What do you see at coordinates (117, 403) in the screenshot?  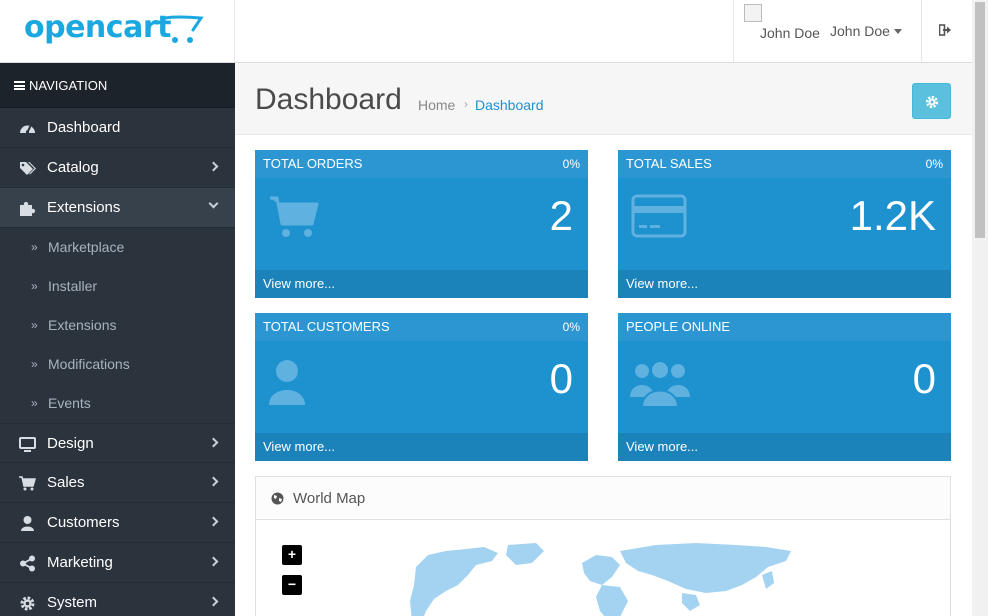 I see `sidebar-subitem-events: » Events` at bounding box center [117, 403].